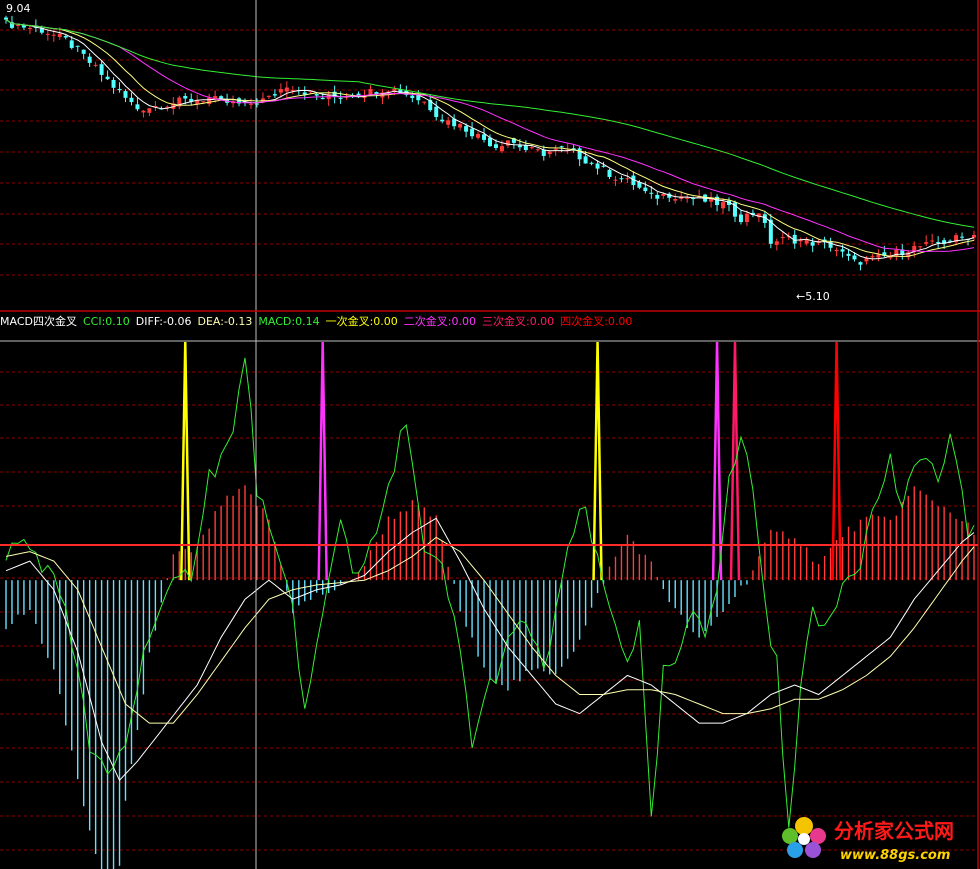  I want to click on legend-item: MACD:0.14, so click(288, 321).